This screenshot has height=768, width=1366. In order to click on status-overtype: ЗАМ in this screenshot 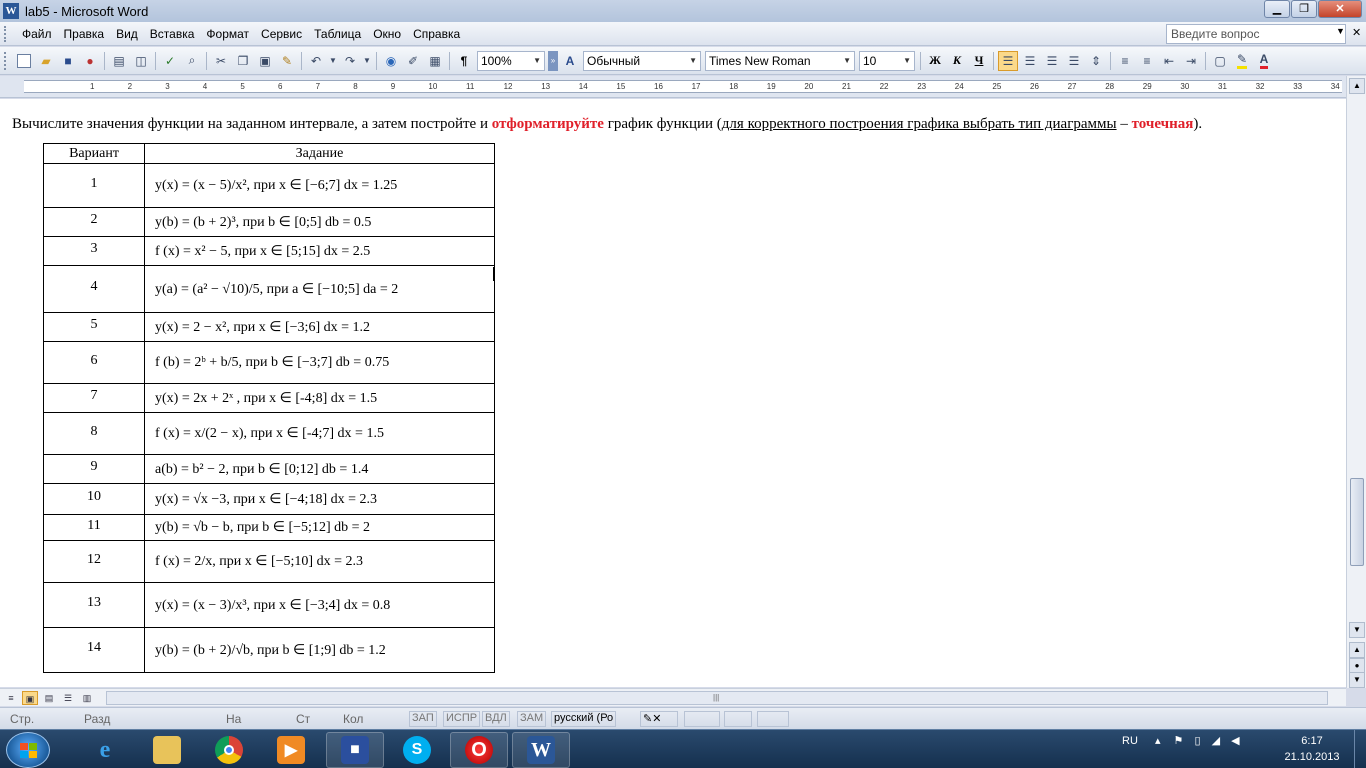, I will do `click(532, 719)`.